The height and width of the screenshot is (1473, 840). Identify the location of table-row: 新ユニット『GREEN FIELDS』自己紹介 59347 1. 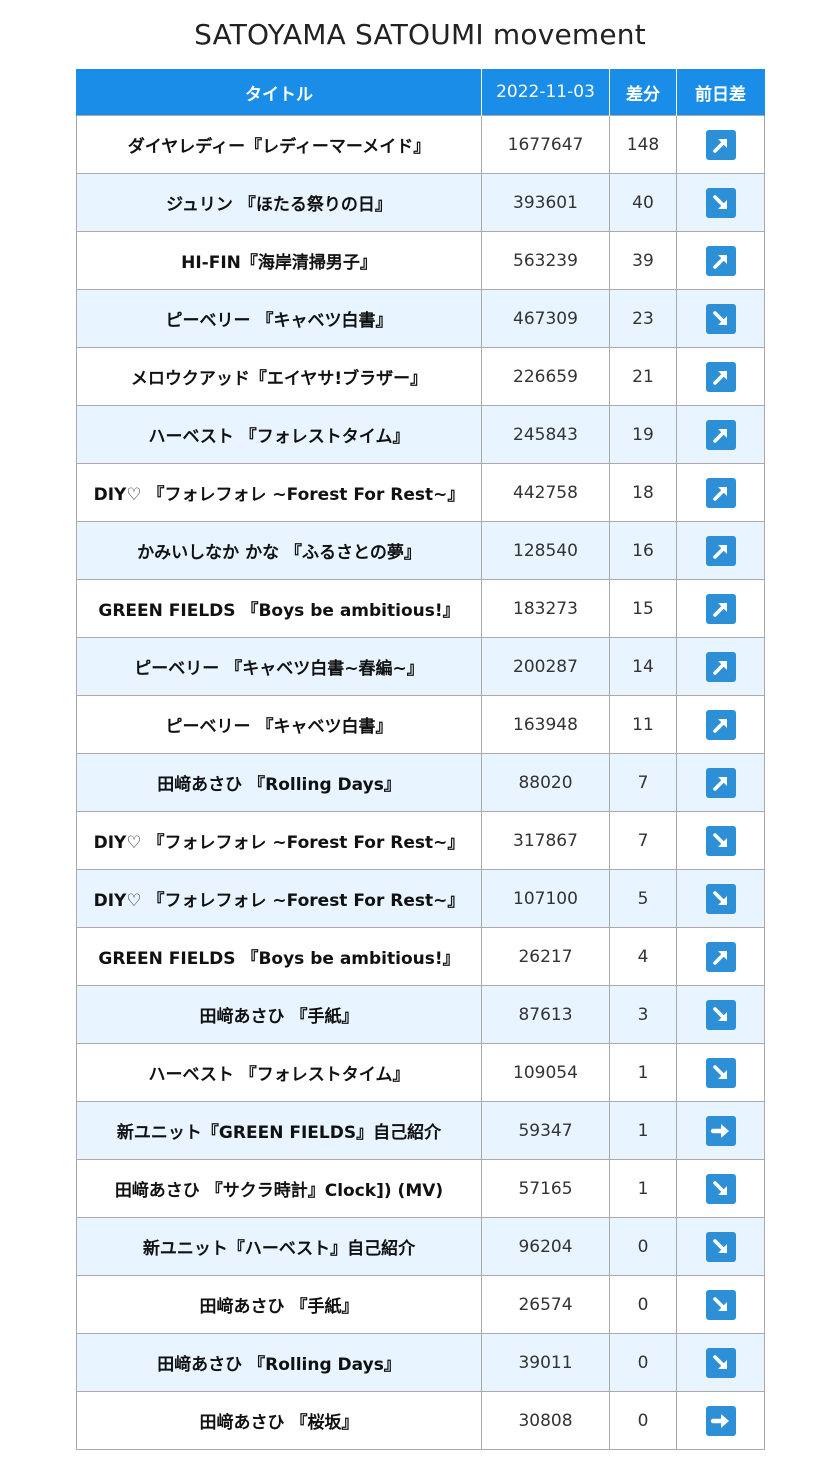
(420, 1130).